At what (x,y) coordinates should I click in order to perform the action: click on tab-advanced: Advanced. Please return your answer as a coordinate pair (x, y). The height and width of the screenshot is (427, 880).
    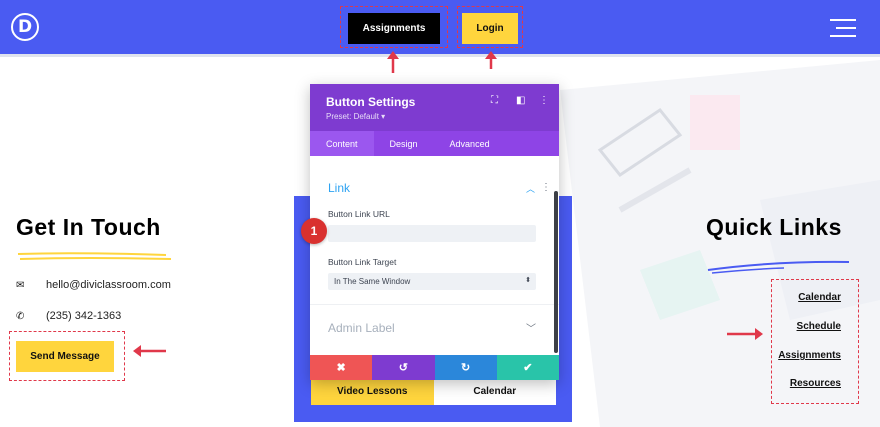
    Looking at the image, I should click on (470, 143).